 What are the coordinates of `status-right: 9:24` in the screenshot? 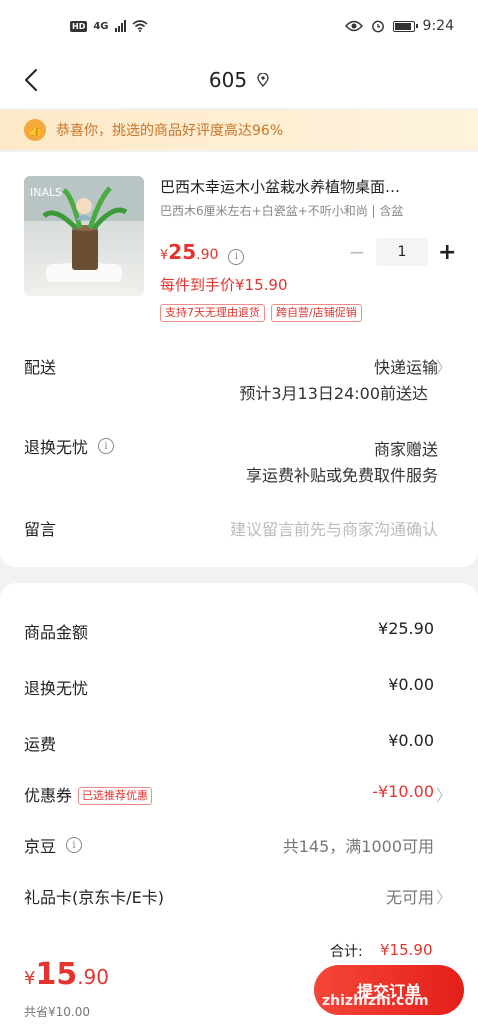 It's located at (399, 26).